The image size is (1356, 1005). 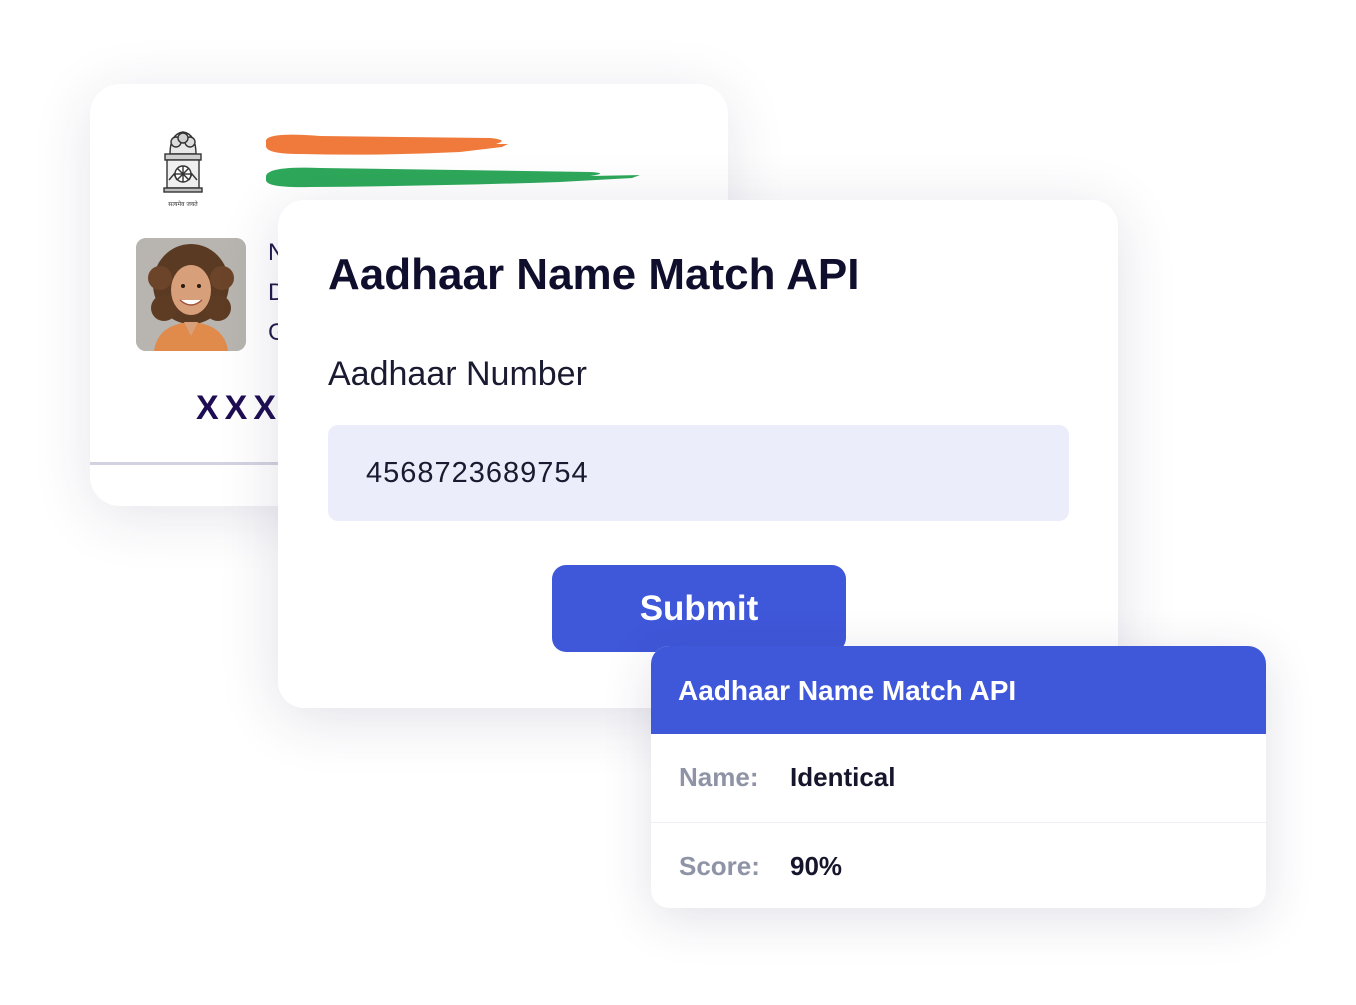 What do you see at coordinates (843, 777) in the screenshot?
I see `result-value: Identical` at bounding box center [843, 777].